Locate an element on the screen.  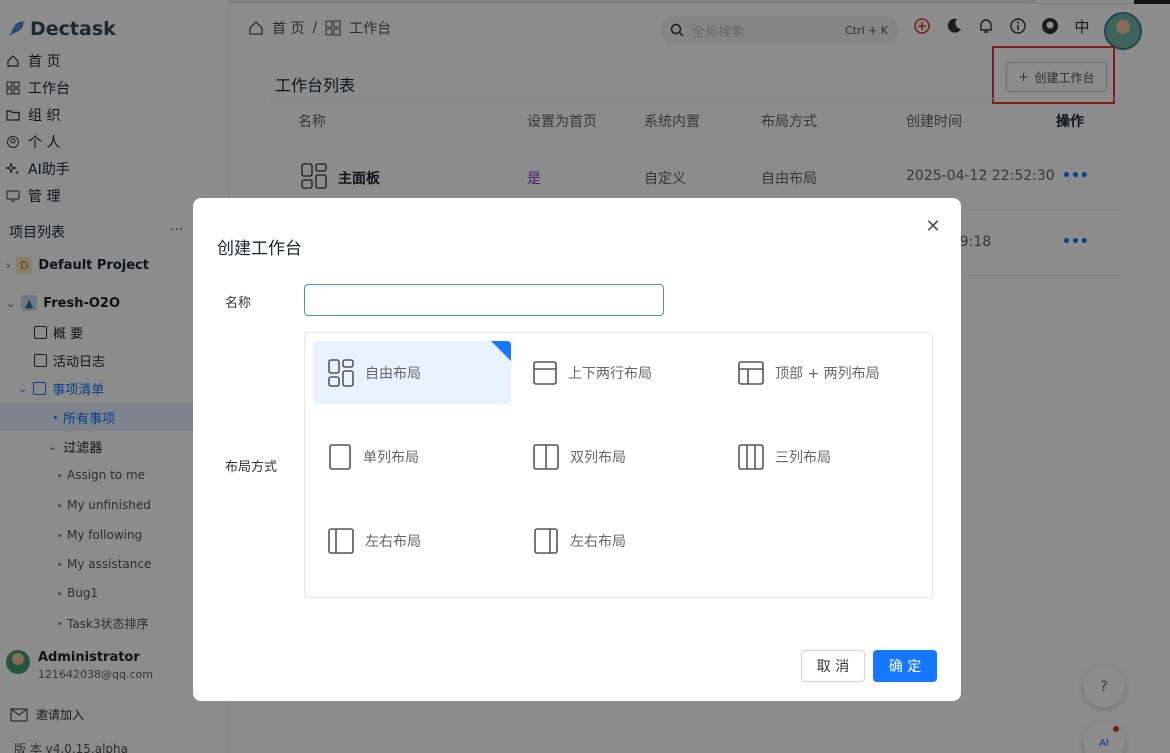
top-two-columns-icon is located at coordinates (751, 372).